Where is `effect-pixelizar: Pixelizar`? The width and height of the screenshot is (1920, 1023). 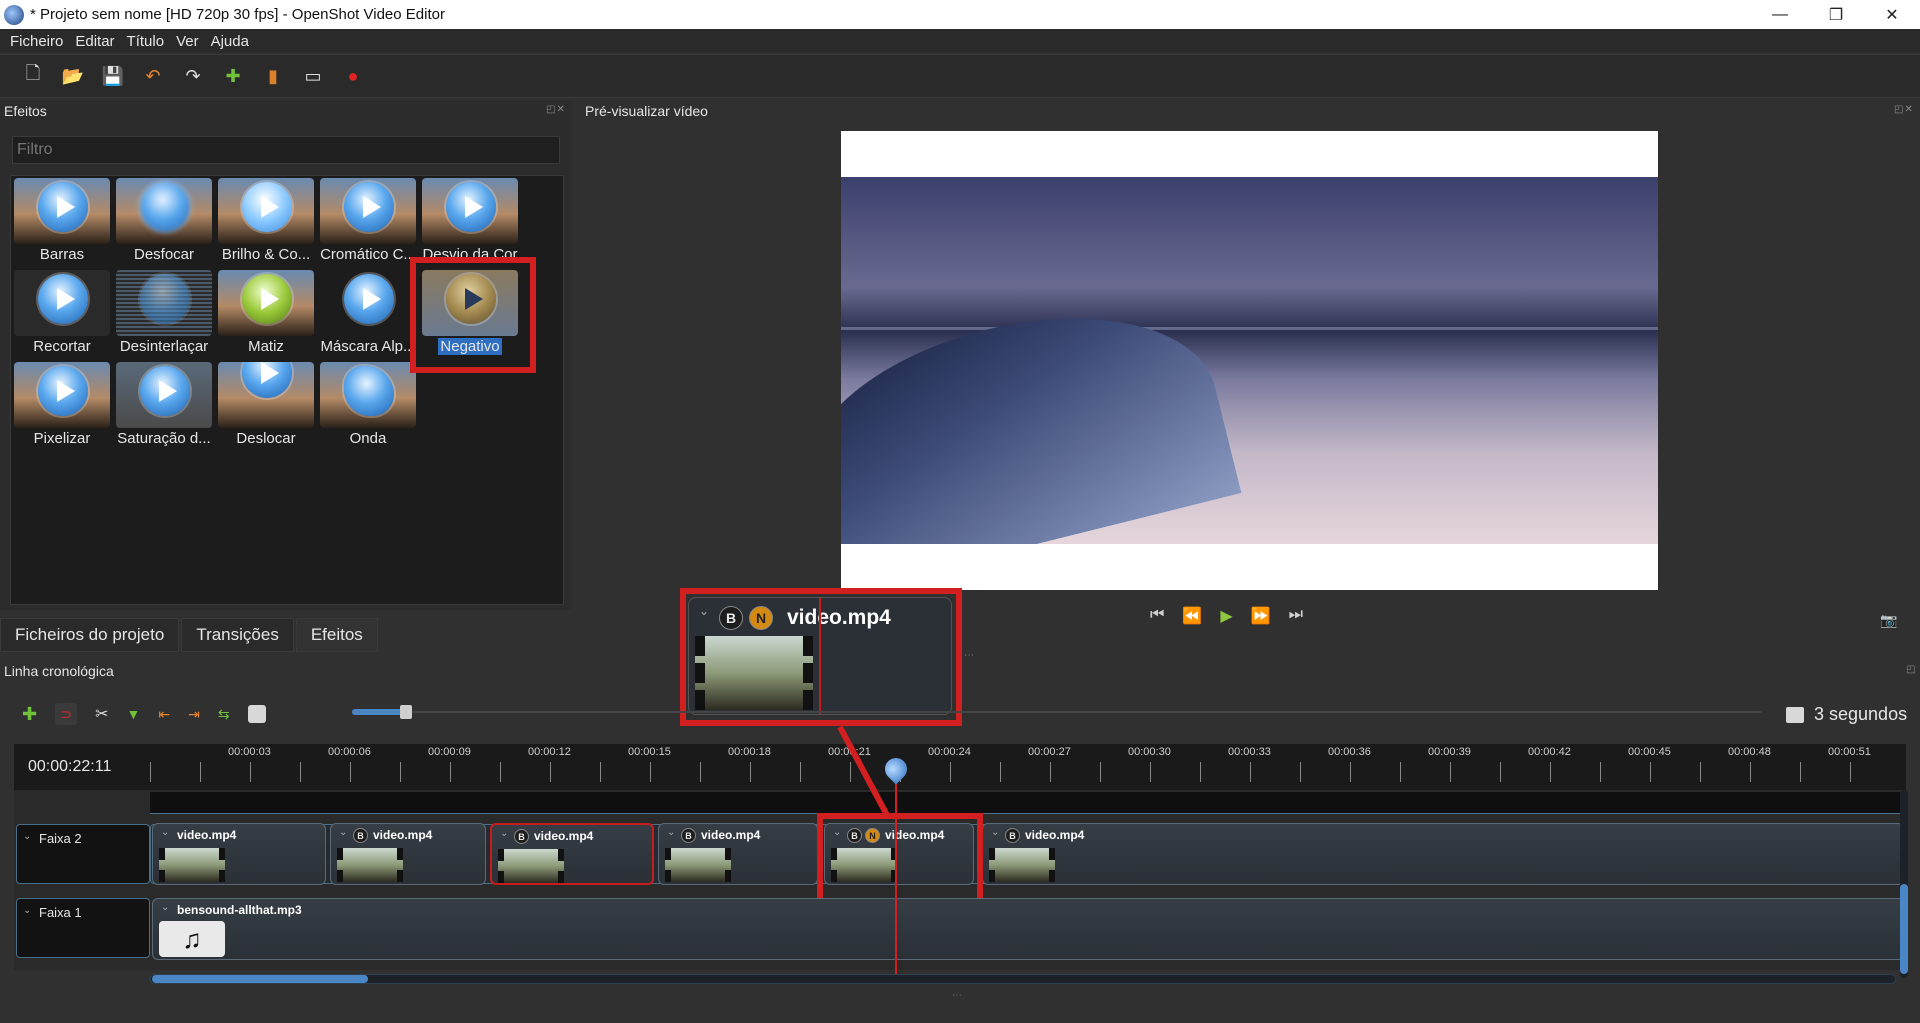
effect-pixelizar: Pixelizar is located at coordinates (62, 405).